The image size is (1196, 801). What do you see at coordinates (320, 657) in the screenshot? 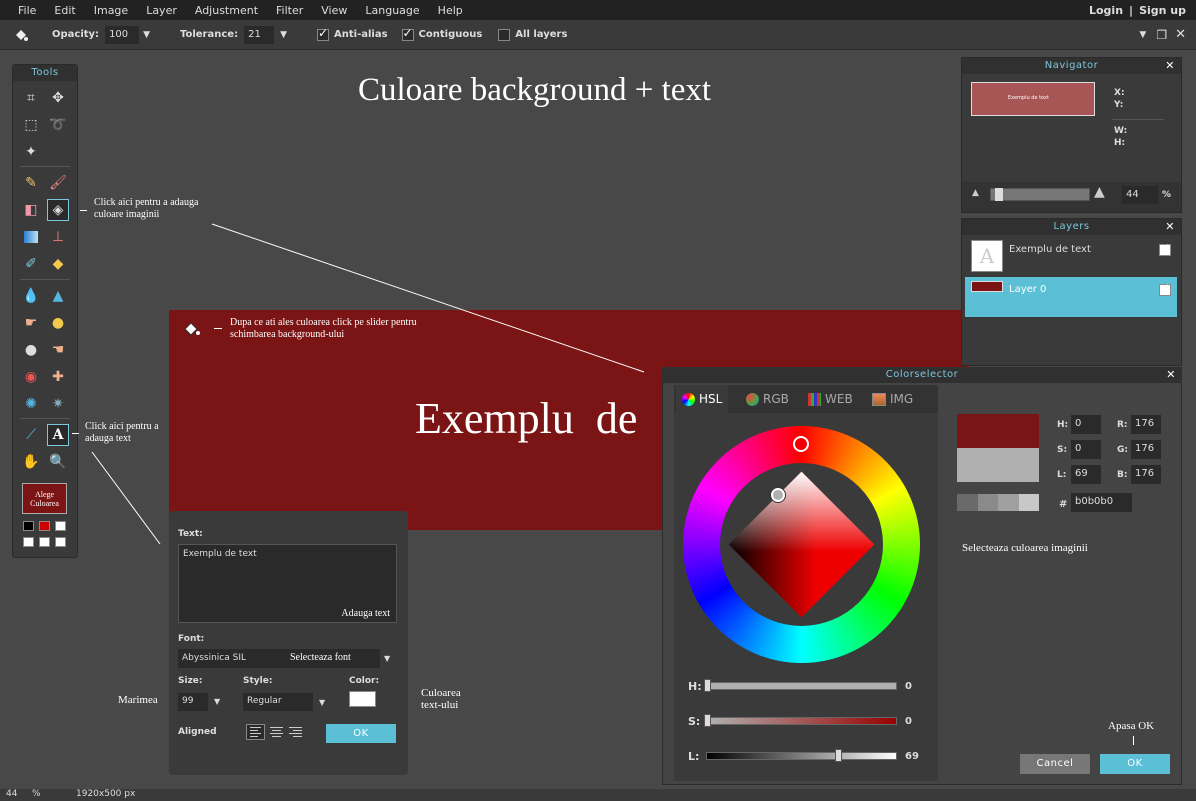
I see `font-hint: Selecteaza font` at bounding box center [320, 657].